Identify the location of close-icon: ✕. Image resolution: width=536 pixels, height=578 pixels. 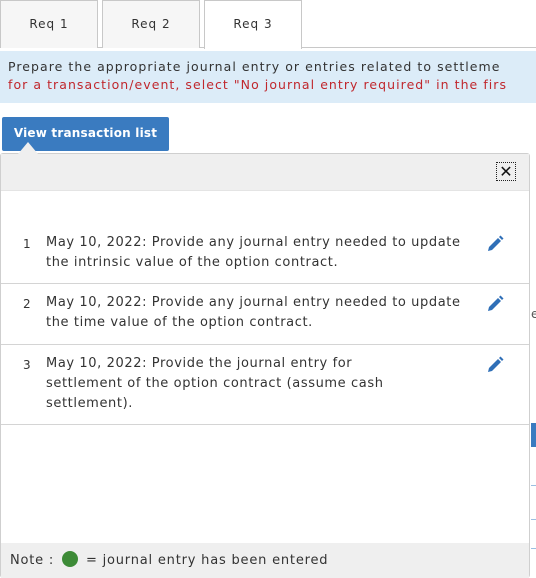
(506, 171).